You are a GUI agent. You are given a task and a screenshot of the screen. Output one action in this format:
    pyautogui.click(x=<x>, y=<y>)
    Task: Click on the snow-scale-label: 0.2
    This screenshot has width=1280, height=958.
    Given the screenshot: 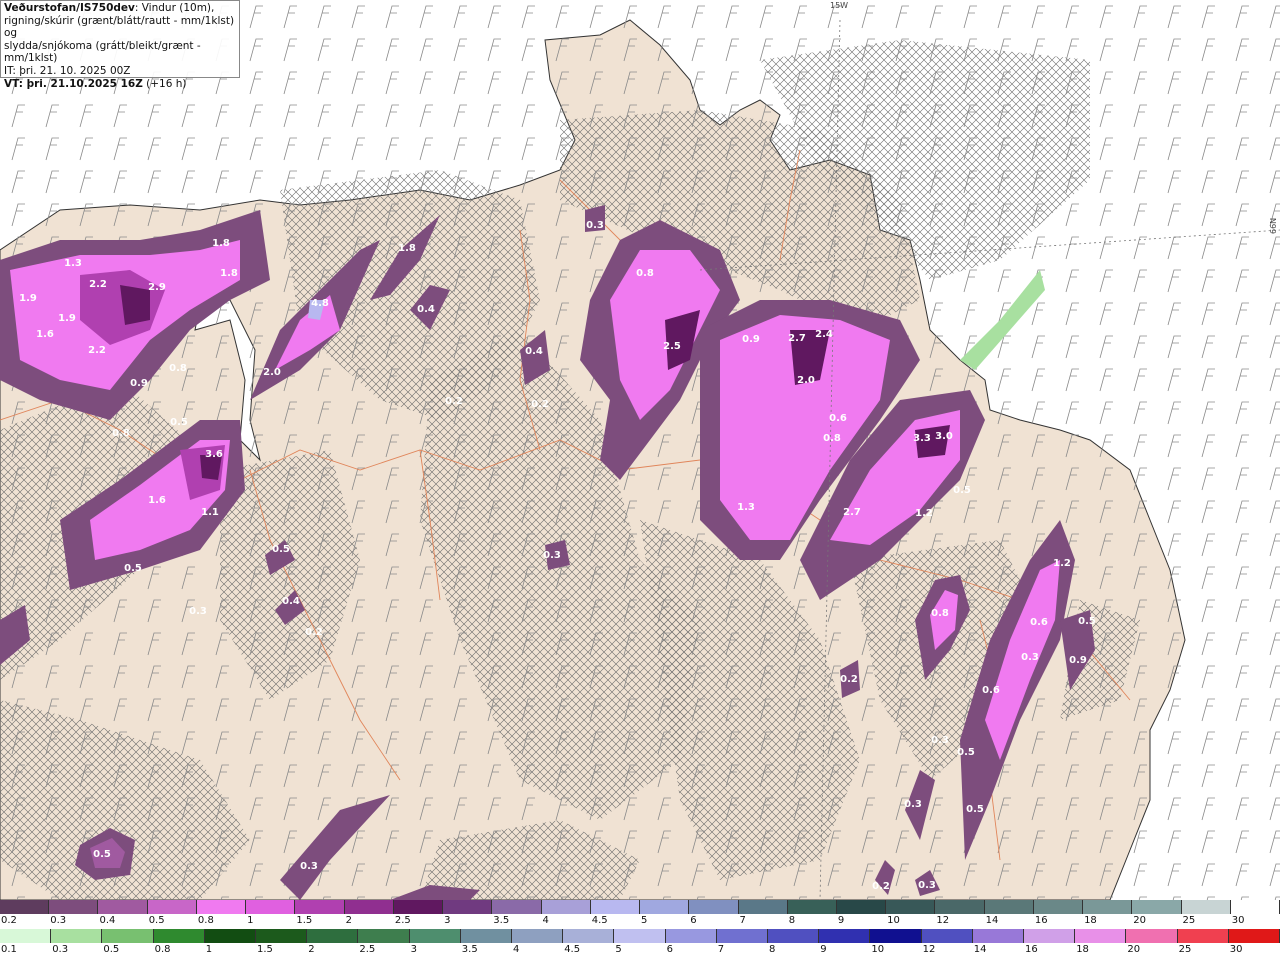 What is the action you would take?
    pyautogui.click(x=9, y=920)
    